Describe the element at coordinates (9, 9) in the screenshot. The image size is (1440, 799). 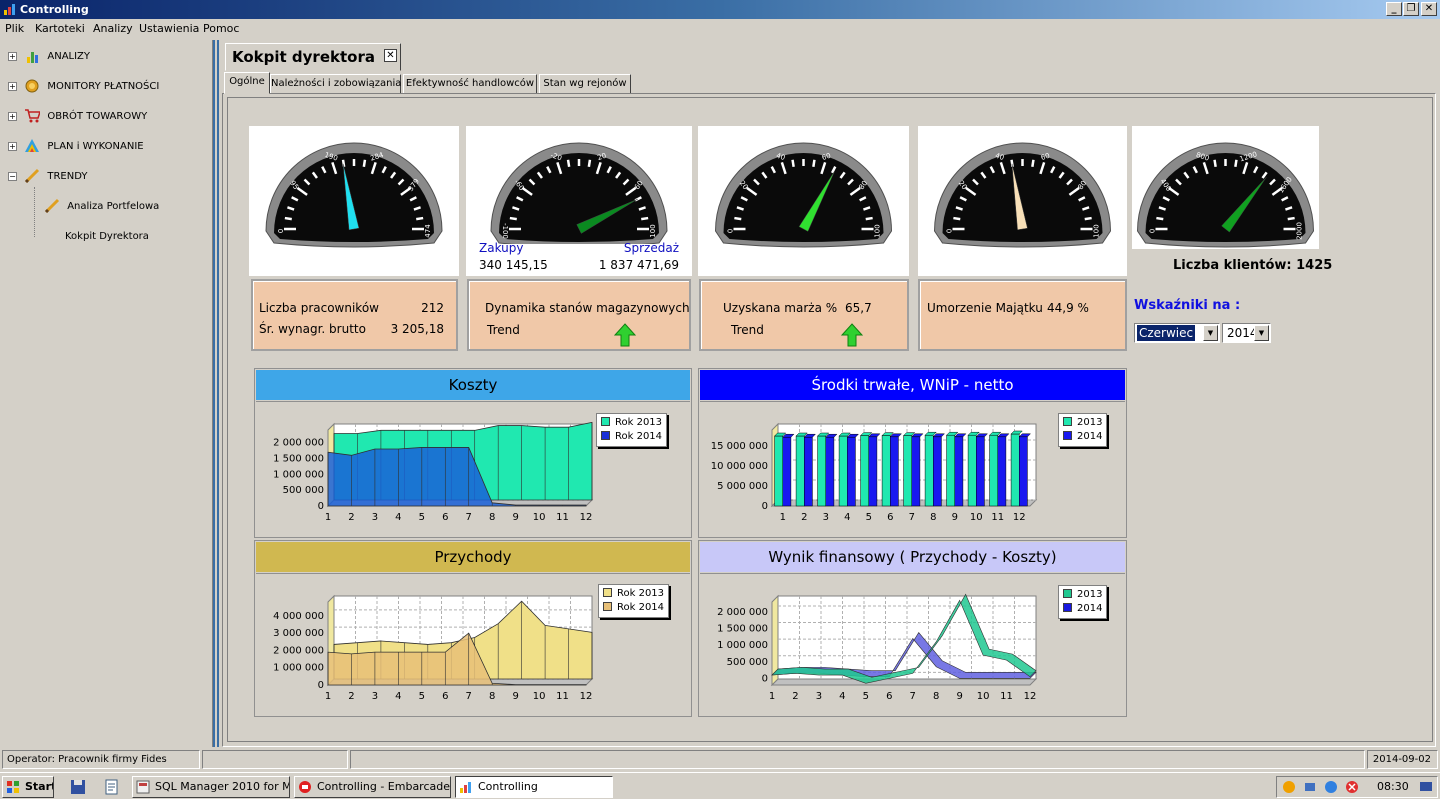
I see `app-chart-icon` at that location.